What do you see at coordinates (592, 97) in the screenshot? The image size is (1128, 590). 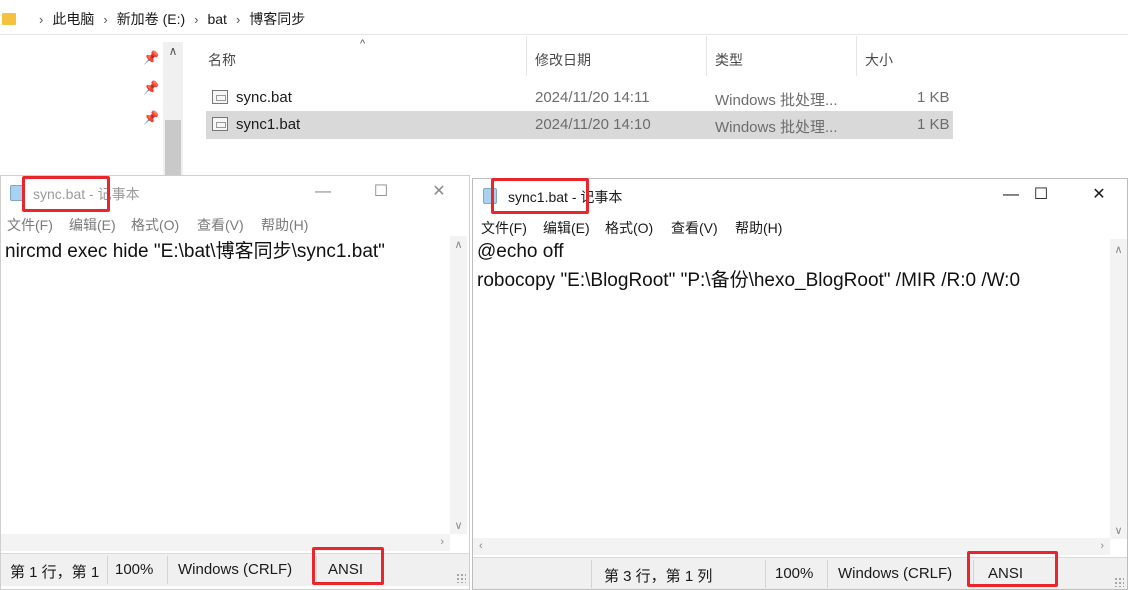 I see `file-date: 2024/11/20 14:11` at bounding box center [592, 97].